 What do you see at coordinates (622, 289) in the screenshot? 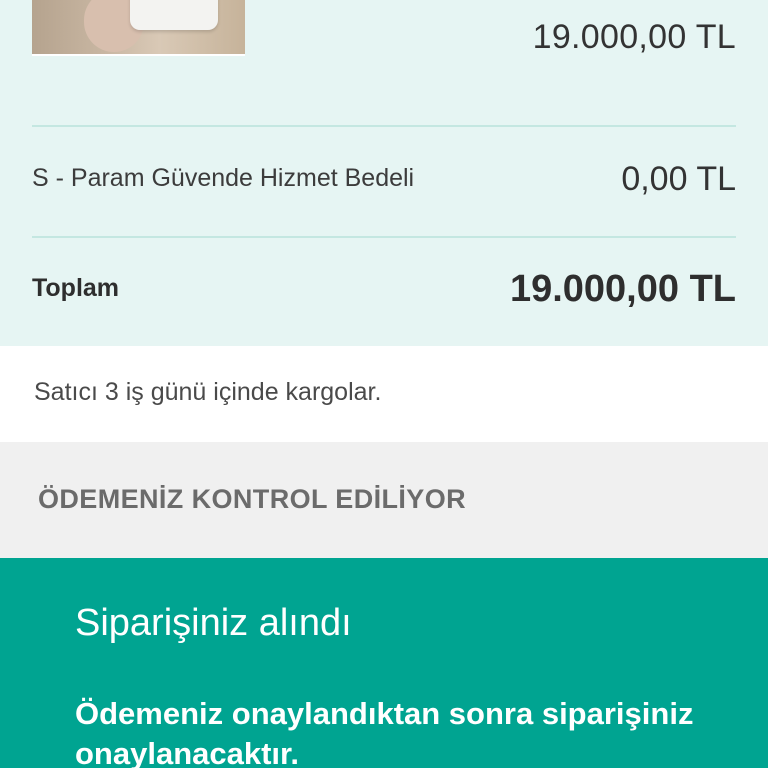
I see `total-value: 19.000,00 TL` at bounding box center [622, 289].